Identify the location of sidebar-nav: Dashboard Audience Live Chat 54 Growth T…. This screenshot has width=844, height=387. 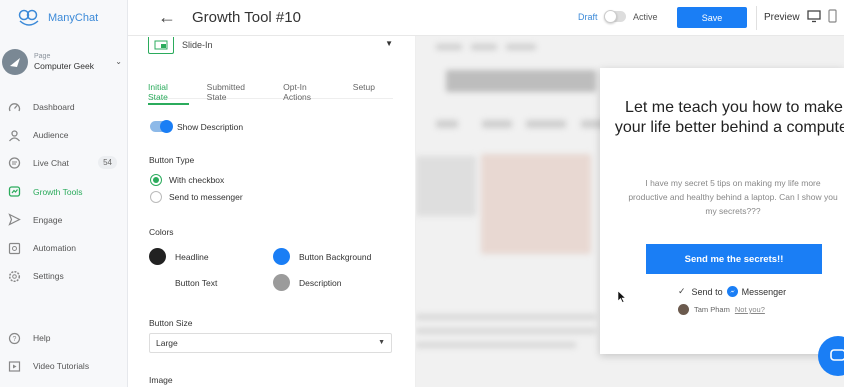
(64, 191).